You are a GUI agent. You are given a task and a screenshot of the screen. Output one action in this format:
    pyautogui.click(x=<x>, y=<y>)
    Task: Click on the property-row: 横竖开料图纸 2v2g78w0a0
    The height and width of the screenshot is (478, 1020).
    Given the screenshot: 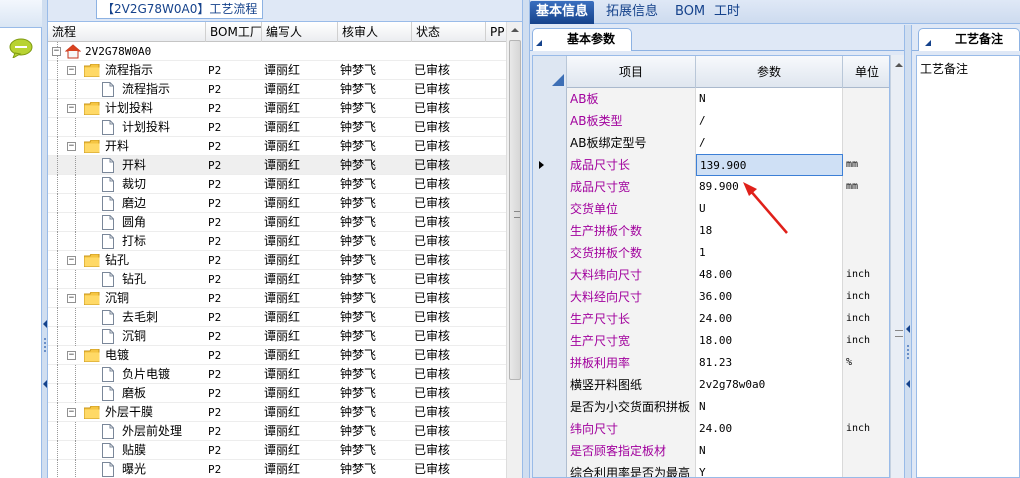 What is the action you would take?
    pyautogui.click(x=711, y=385)
    